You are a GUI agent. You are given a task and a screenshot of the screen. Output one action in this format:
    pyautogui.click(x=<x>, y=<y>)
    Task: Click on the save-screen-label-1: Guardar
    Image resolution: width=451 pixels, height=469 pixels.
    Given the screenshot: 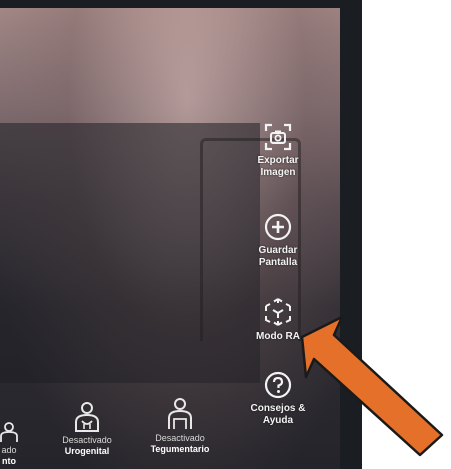 What is the action you would take?
    pyautogui.click(x=278, y=250)
    